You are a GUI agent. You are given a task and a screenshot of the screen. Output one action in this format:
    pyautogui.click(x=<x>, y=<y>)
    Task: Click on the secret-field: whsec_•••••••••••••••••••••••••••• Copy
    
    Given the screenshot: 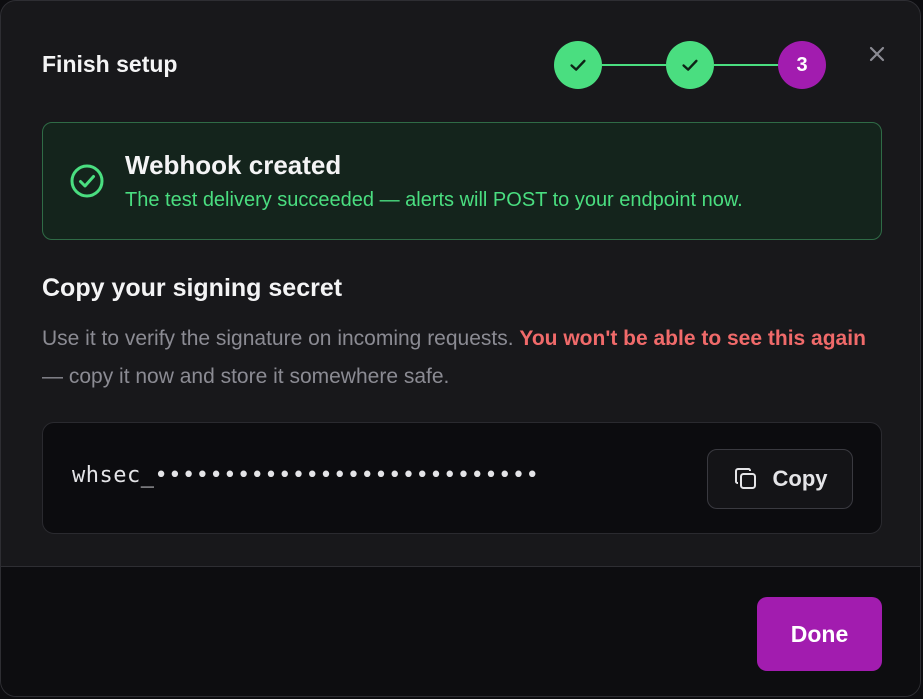 What is the action you would take?
    pyautogui.click(x=462, y=478)
    